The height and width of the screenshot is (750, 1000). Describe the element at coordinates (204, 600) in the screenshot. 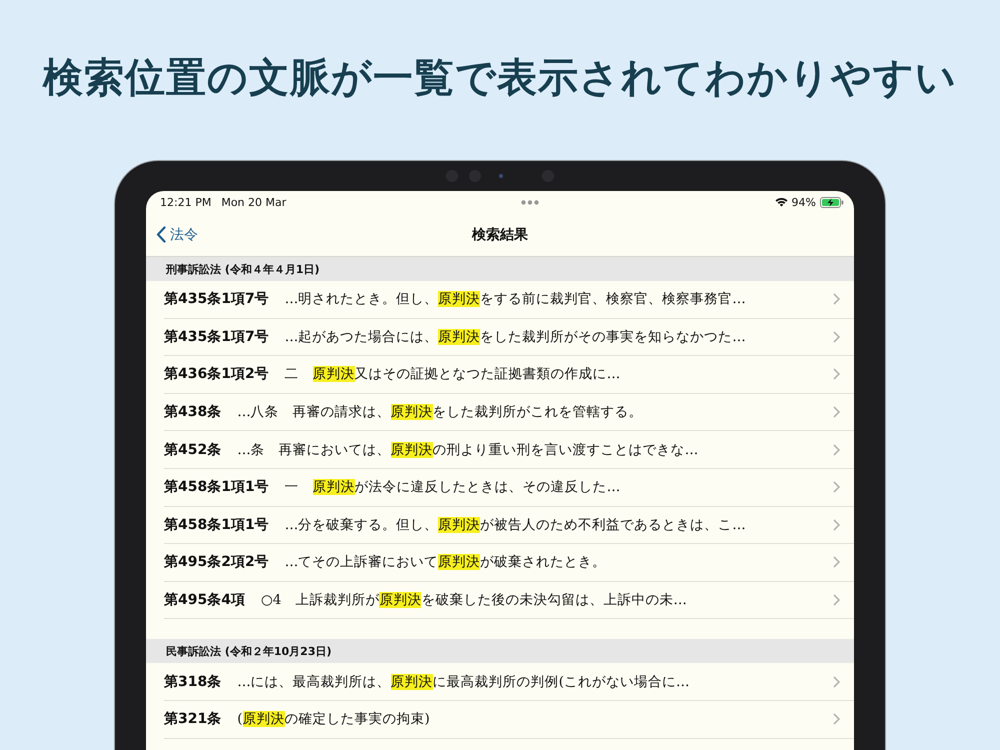

I see `article-reference: 第495条4項` at that location.